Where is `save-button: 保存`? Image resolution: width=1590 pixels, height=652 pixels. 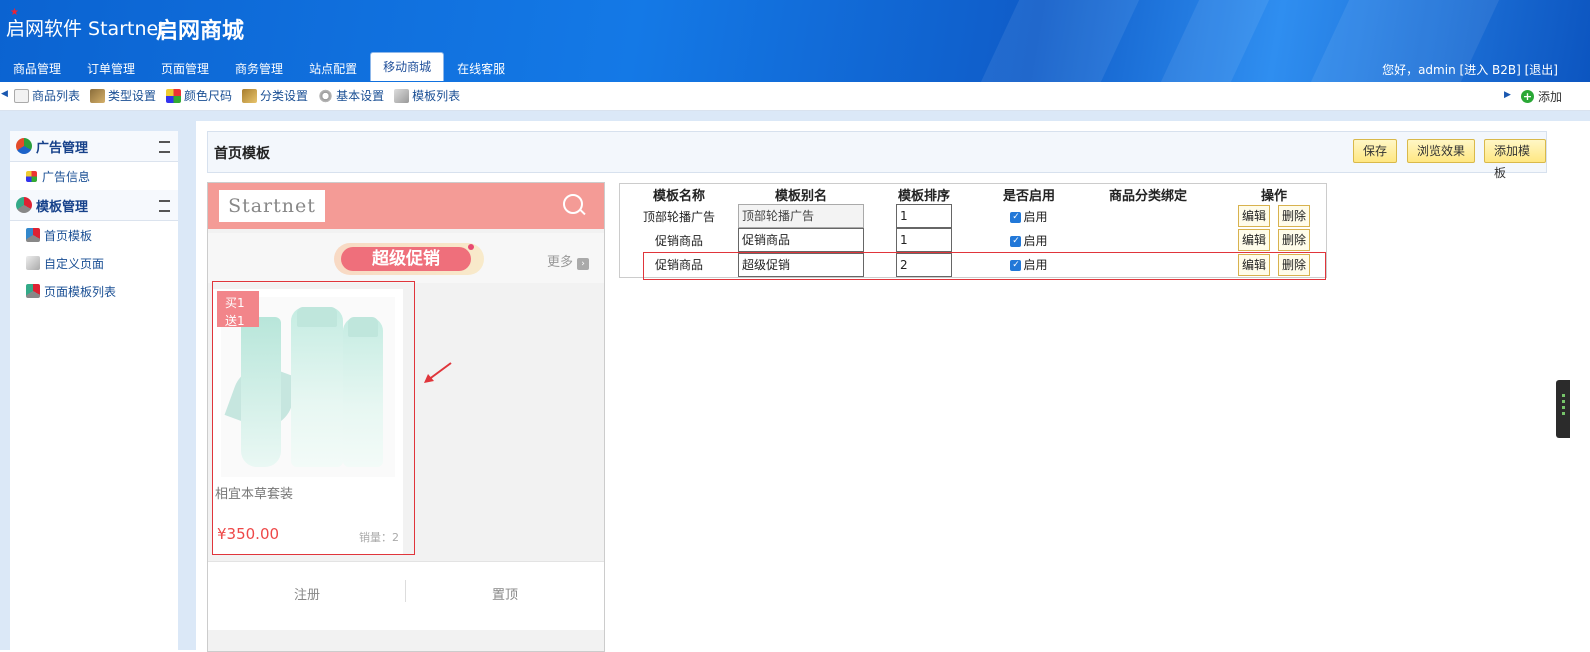 save-button: 保存 is located at coordinates (1375, 151).